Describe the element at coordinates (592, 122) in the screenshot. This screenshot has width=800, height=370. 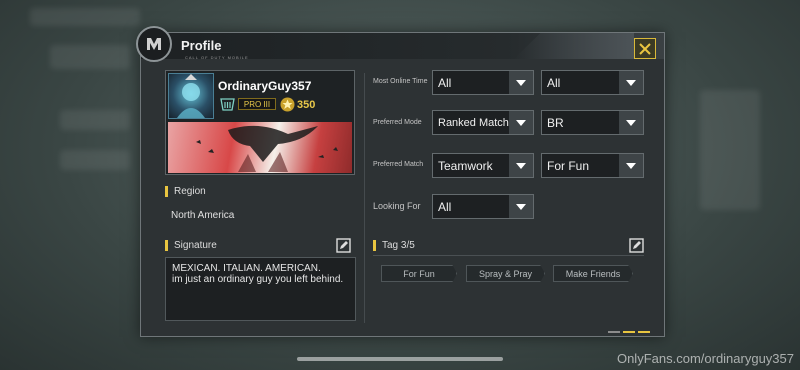
I see `preferred-mode-select-2: BR` at that location.